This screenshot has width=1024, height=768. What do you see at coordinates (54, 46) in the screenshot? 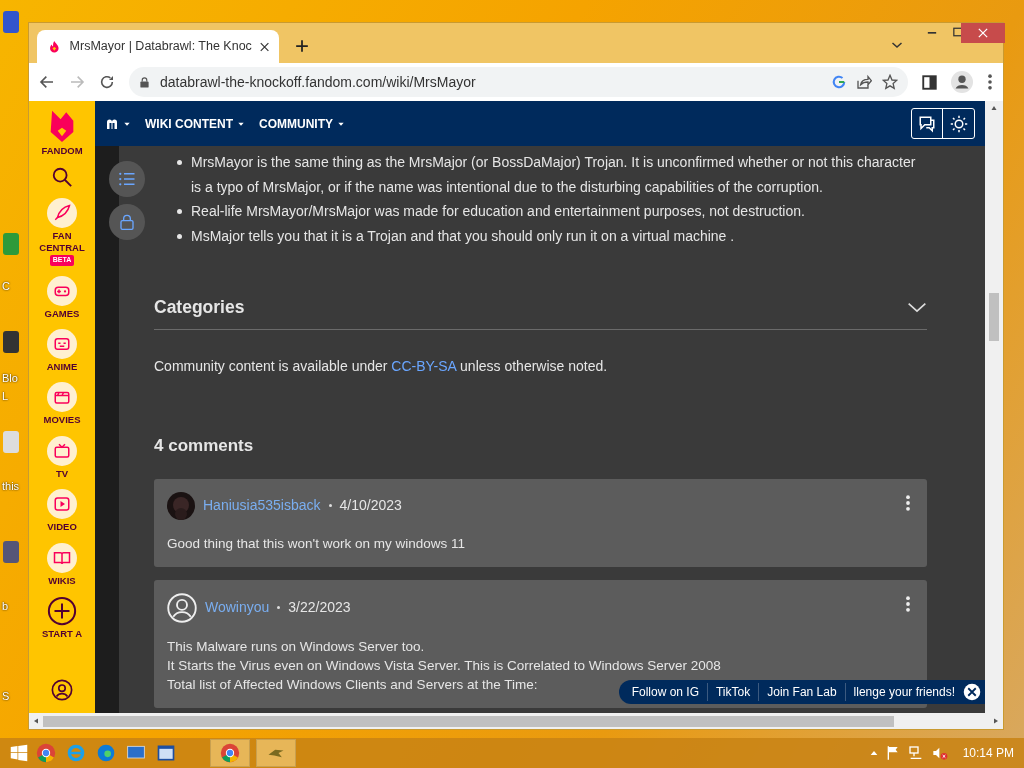
I see `flame-icon` at bounding box center [54, 46].